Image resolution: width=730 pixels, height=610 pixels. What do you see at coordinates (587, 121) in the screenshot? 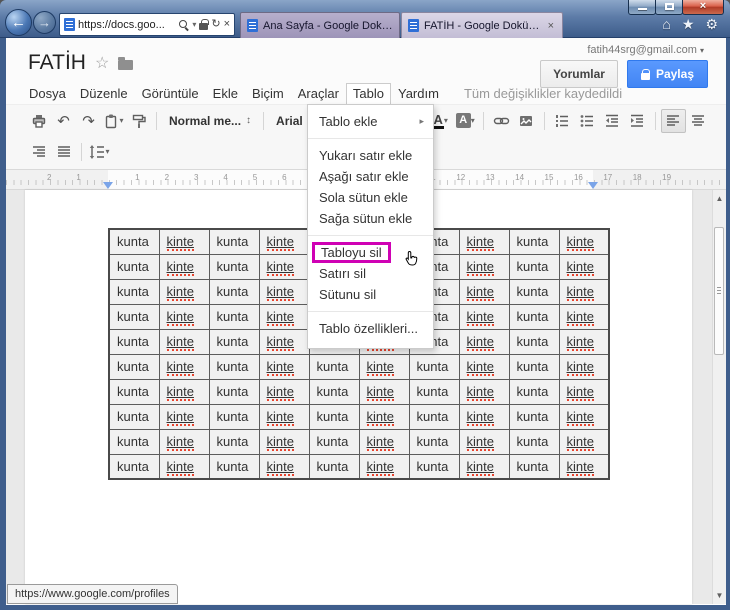
I see `bulleted-list-button` at bounding box center [587, 121].